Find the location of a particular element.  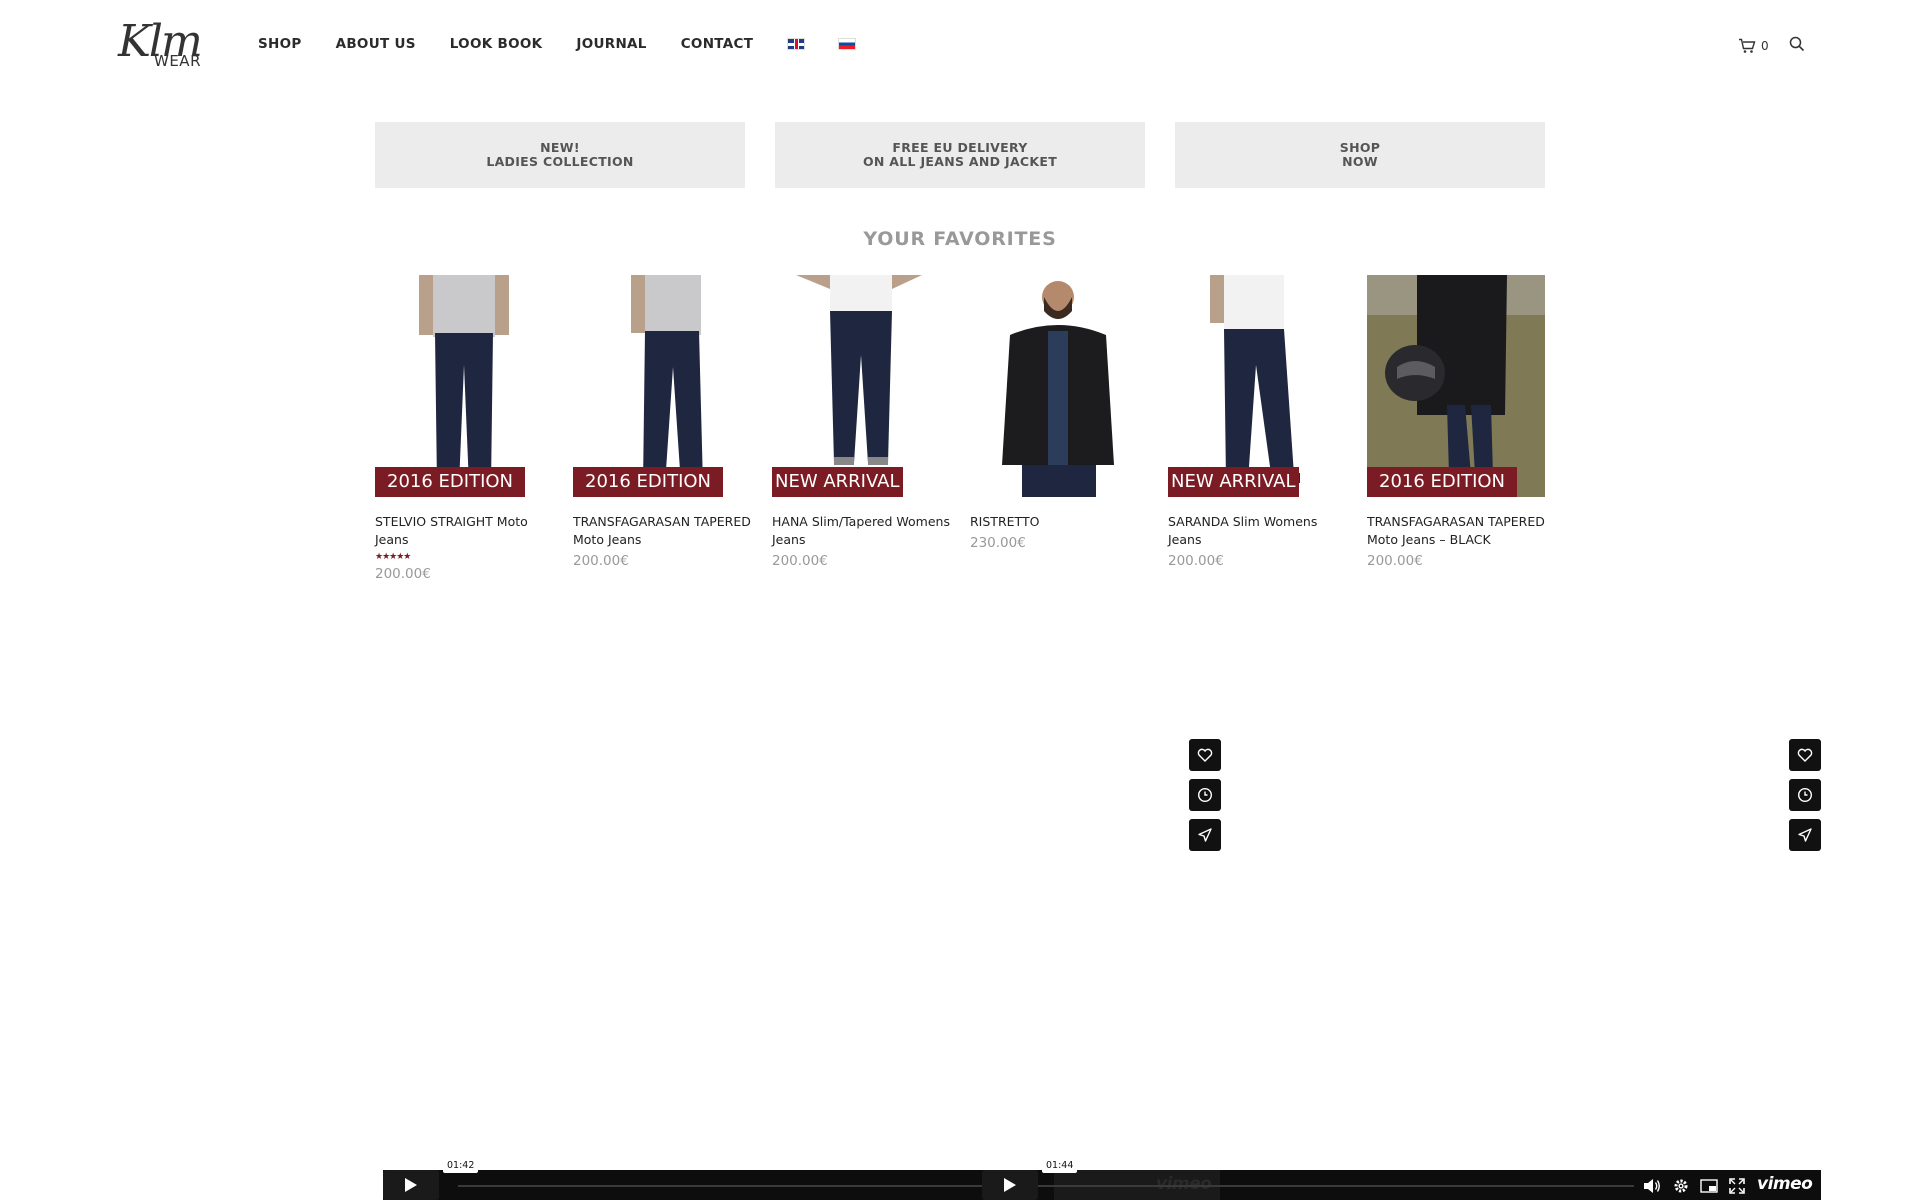

banner-line2: ON ALL JEANS AND JACKET is located at coordinates (960, 161).